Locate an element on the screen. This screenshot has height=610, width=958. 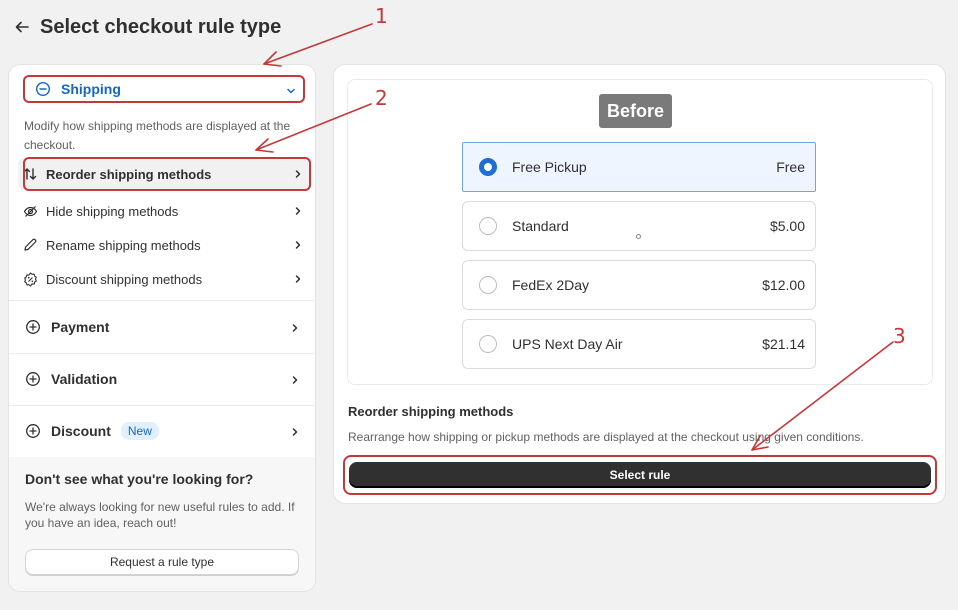
section-shipping-label: Shipping is located at coordinates (91, 89).